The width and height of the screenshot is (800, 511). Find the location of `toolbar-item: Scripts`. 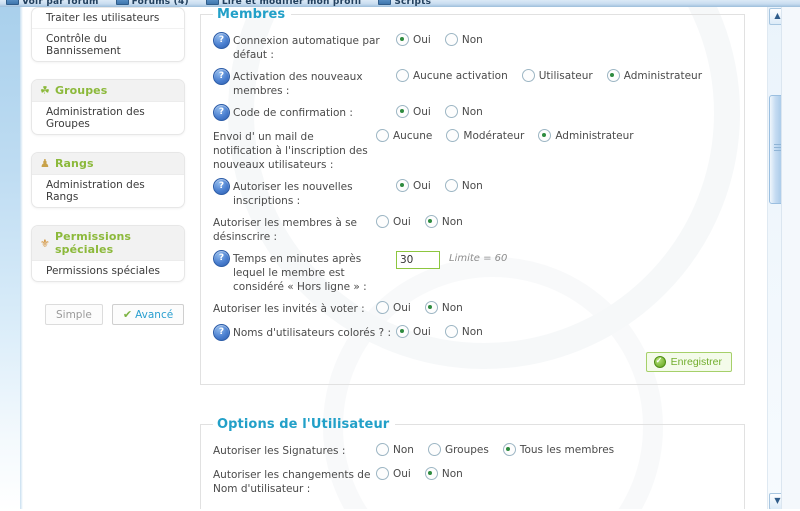

toolbar-item: Scripts is located at coordinates (404, 3).